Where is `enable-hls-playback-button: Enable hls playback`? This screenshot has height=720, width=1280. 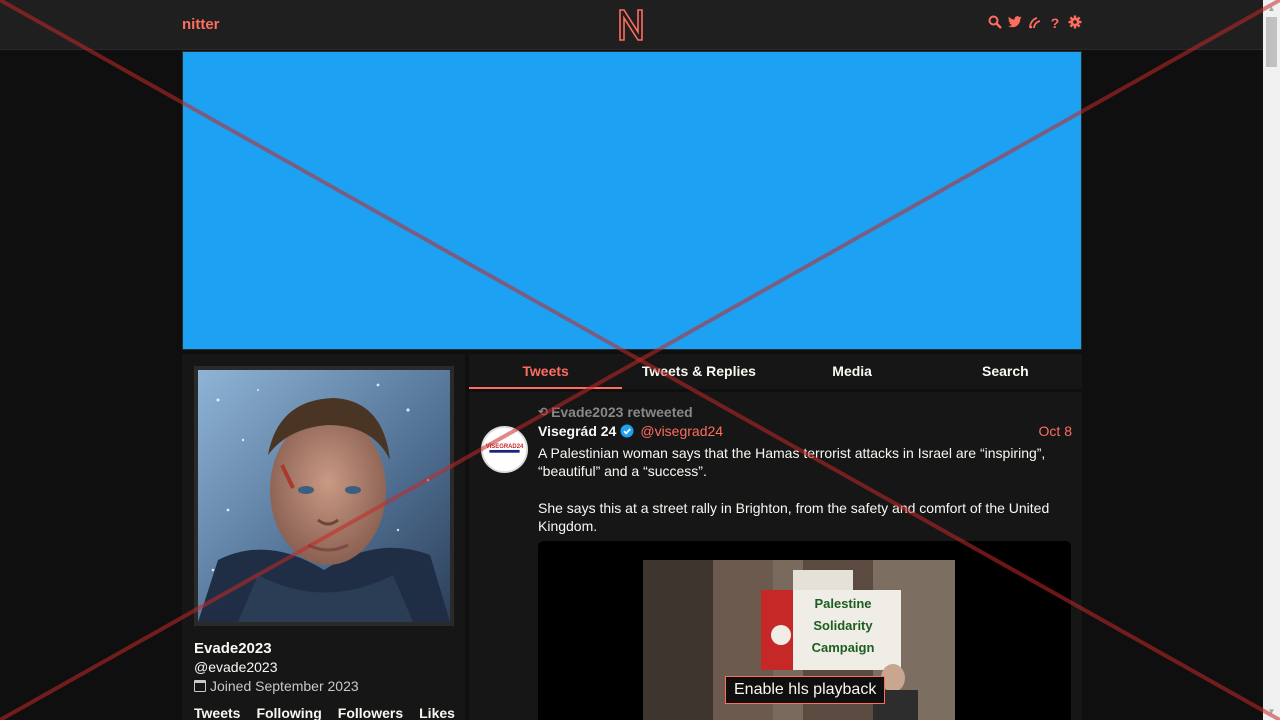 enable-hls-playback-button: Enable hls playback is located at coordinates (805, 690).